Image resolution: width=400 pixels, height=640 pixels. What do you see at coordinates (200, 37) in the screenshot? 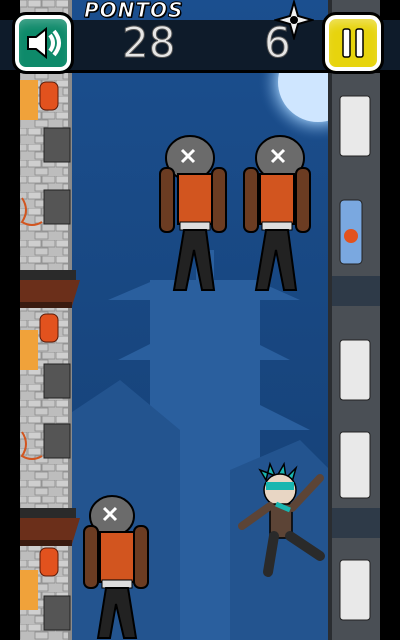
I see `hud: PONTOS 28 6` at bounding box center [200, 37].